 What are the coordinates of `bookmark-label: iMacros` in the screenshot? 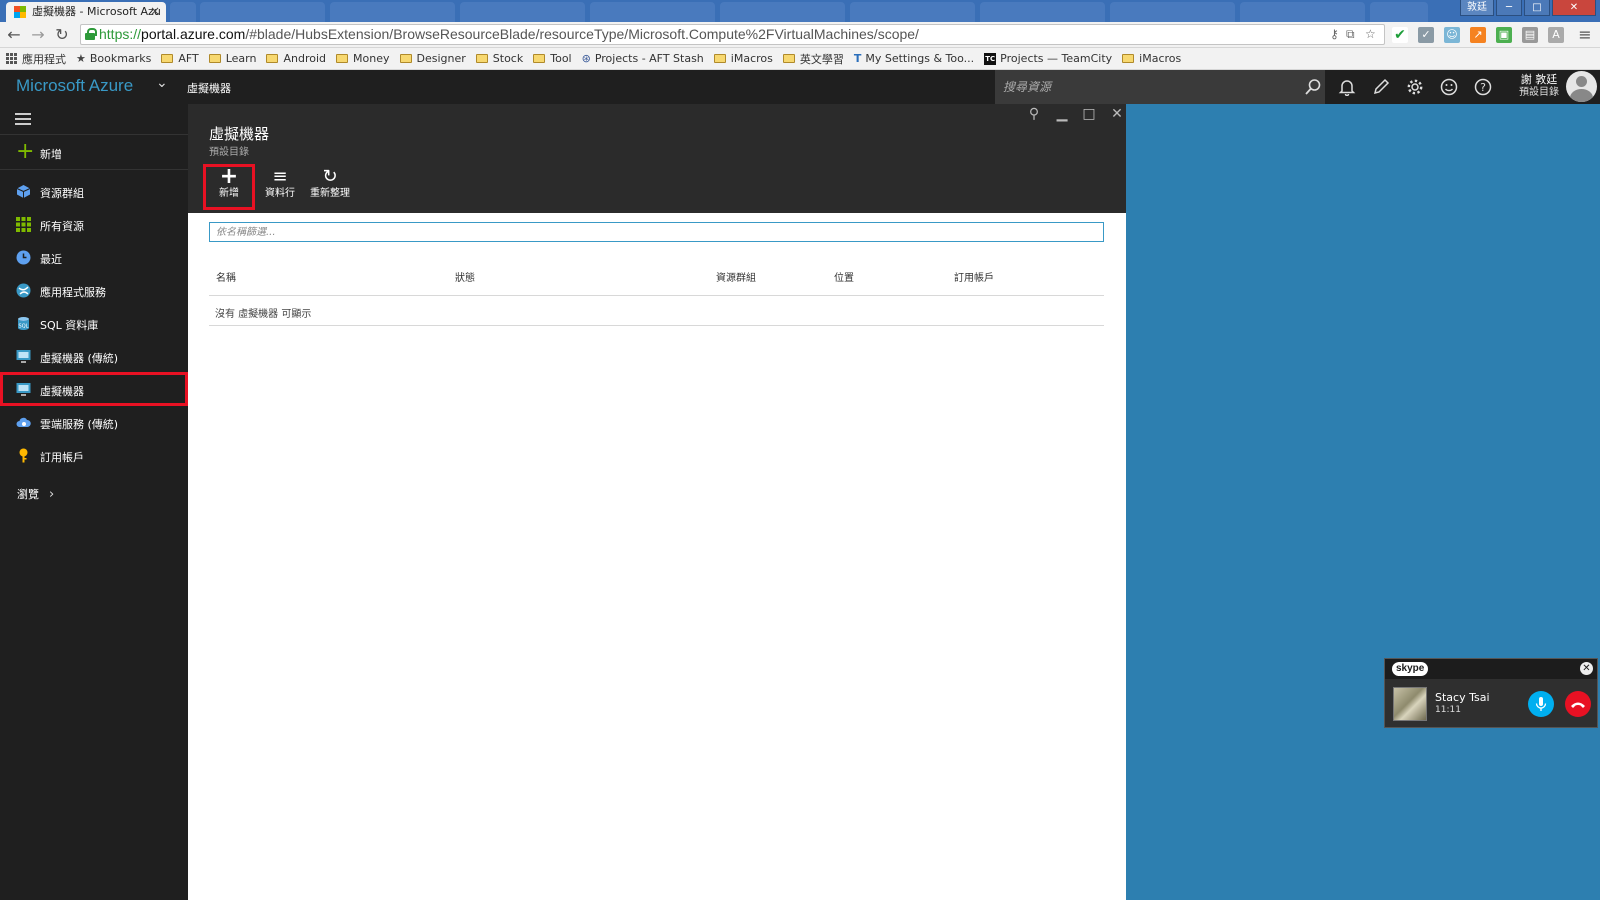 It's located at (1160, 58).